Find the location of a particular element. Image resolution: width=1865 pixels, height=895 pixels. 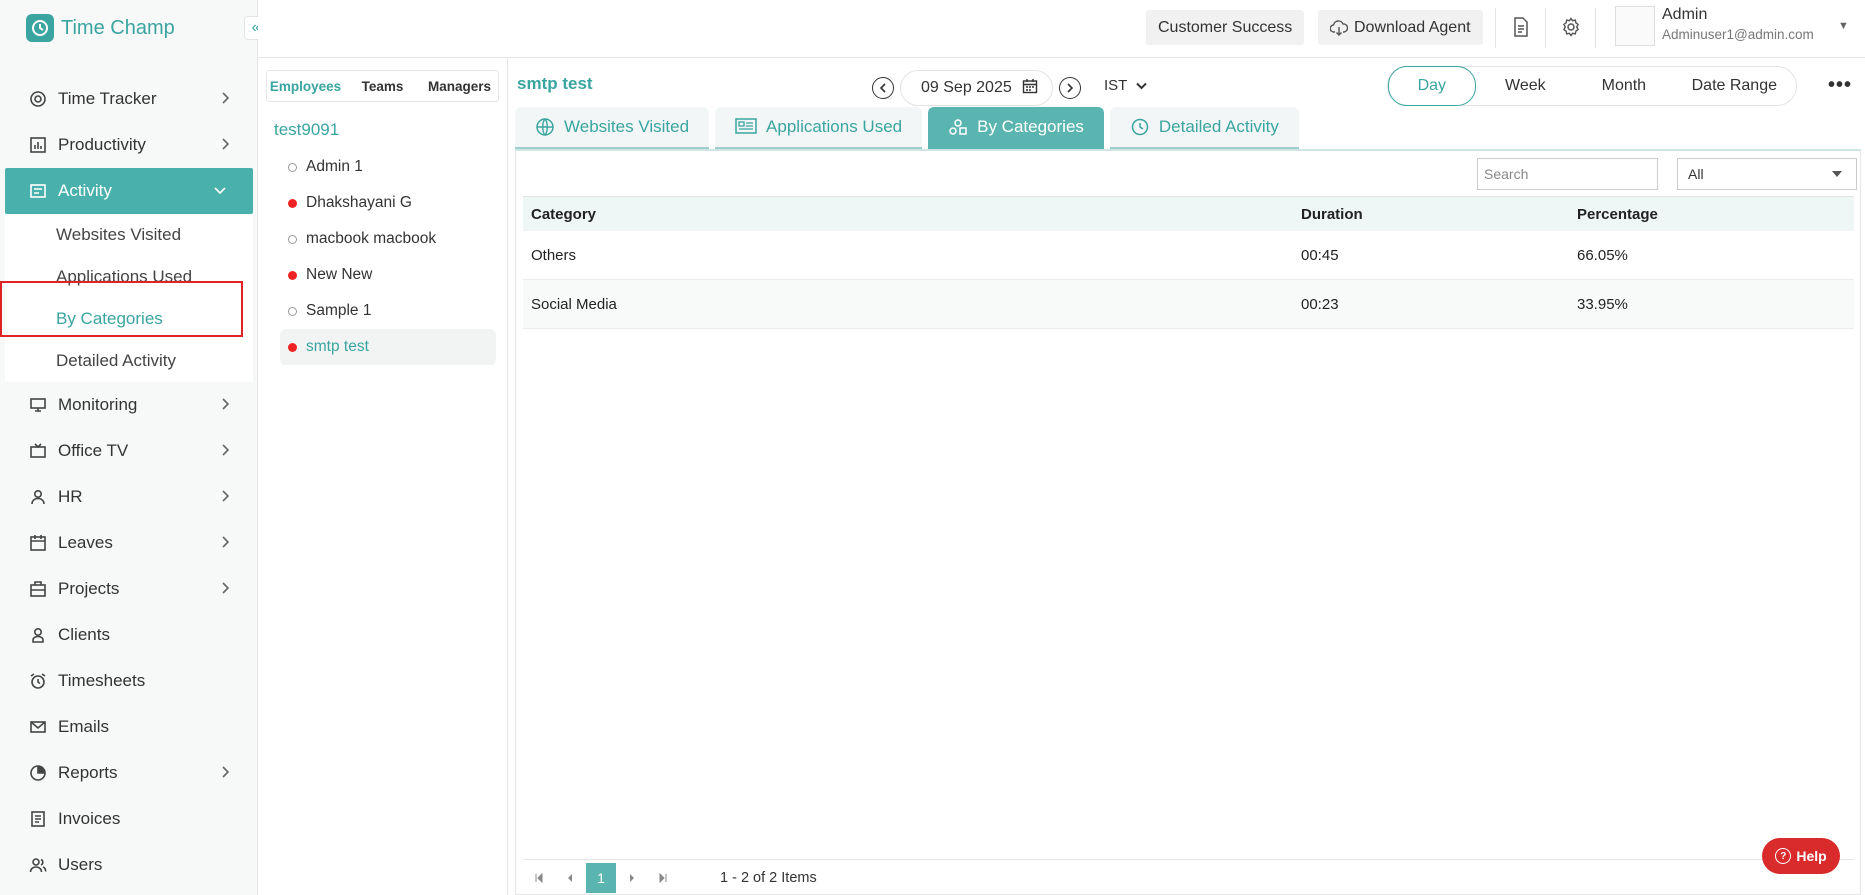

document-icon is located at coordinates (1521, 27).